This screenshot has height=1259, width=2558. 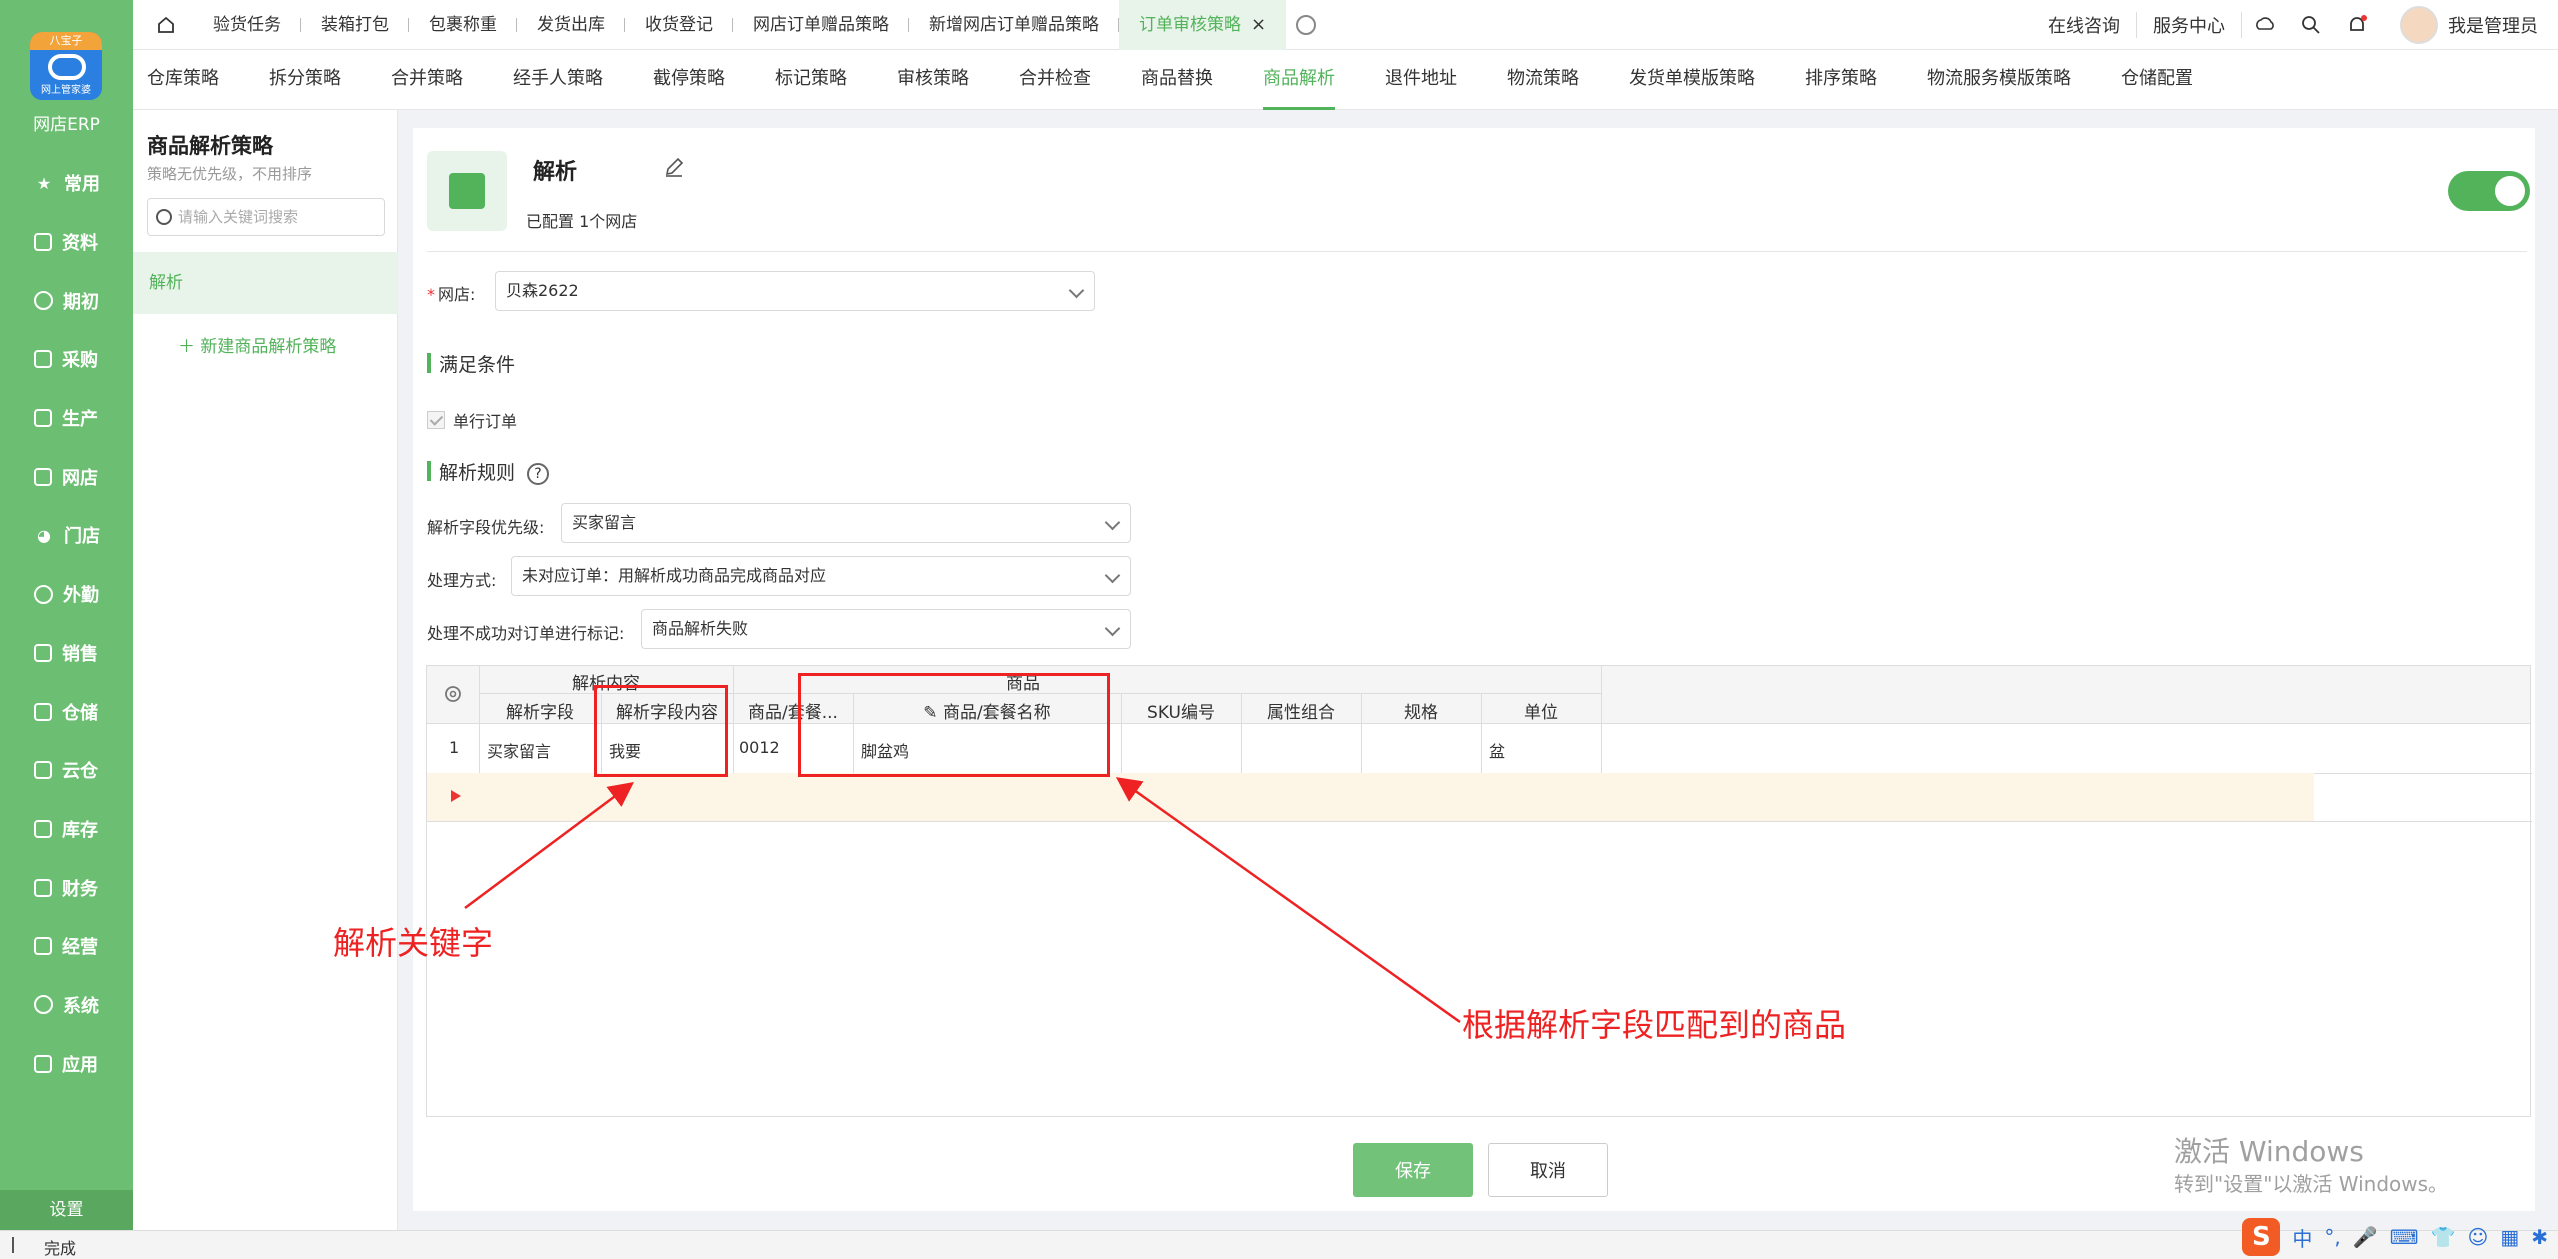 I want to click on new-row, so click(x=1370, y=797).